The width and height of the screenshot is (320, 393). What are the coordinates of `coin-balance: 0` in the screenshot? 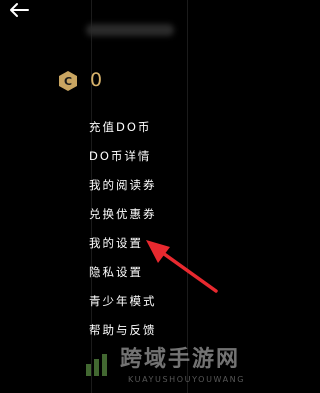 It's located at (96, 80).